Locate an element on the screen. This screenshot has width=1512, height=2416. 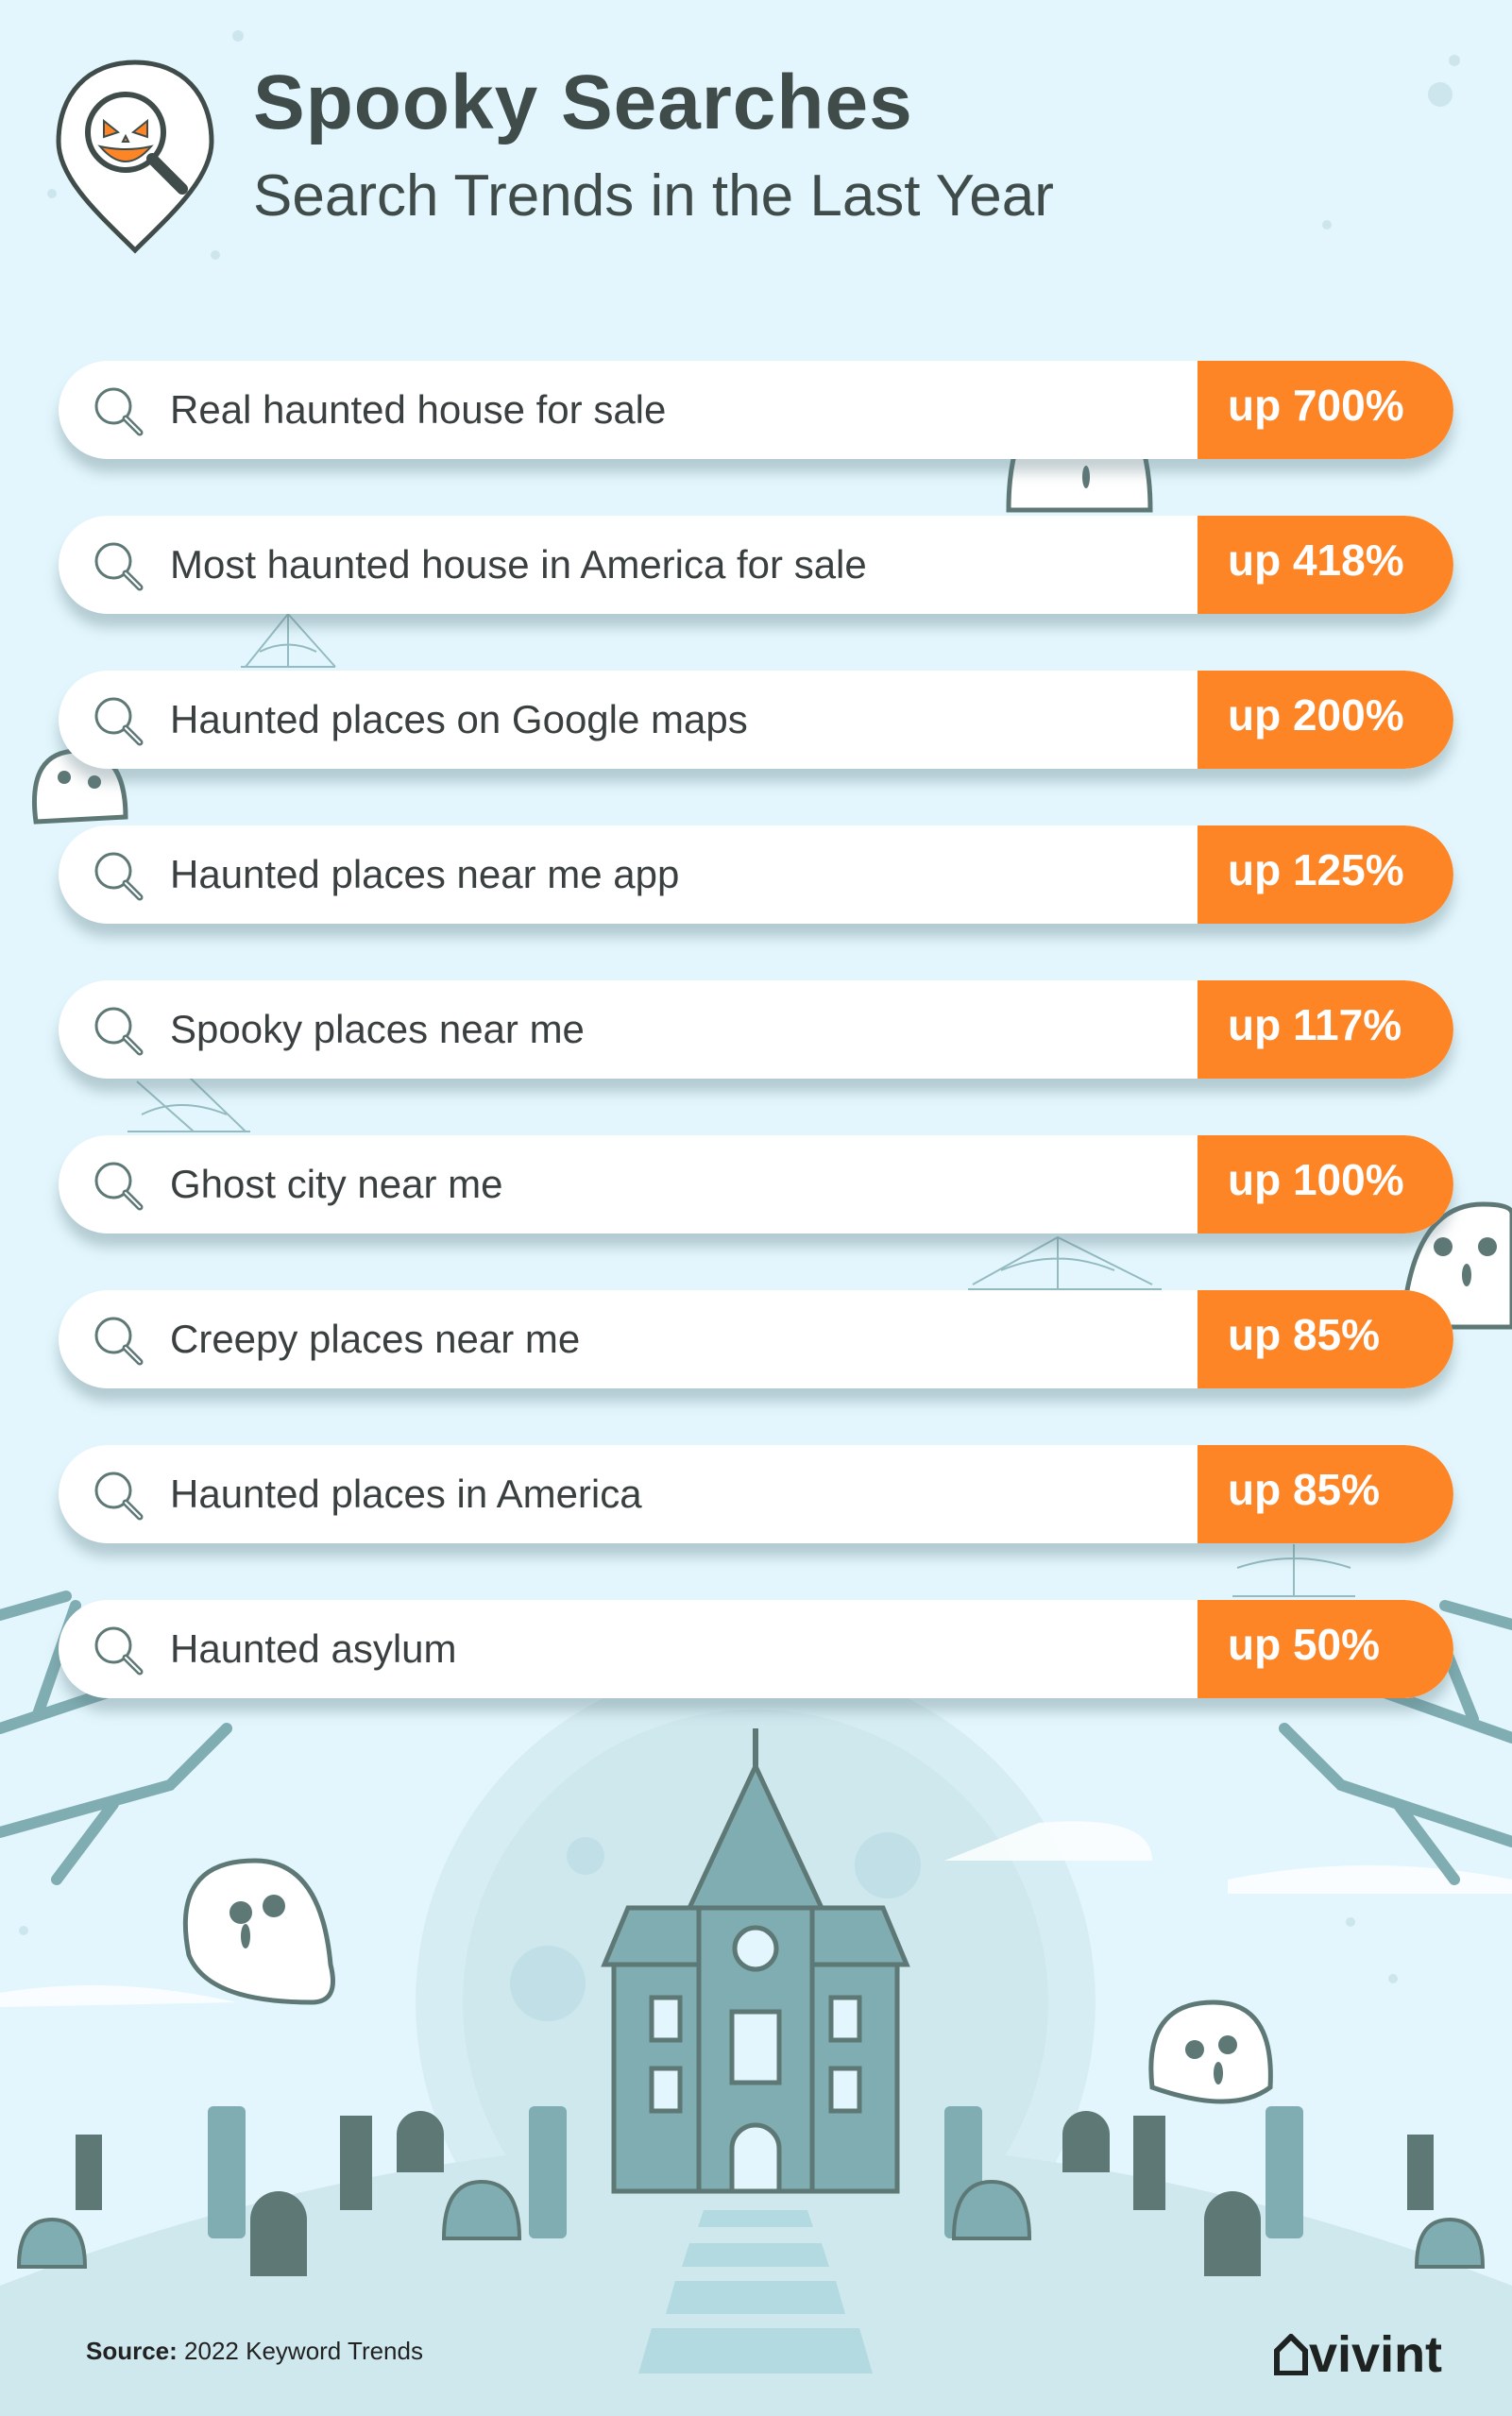
search-trend-row: Creepy places near me up 85% is located at coordinates (756, 1339).